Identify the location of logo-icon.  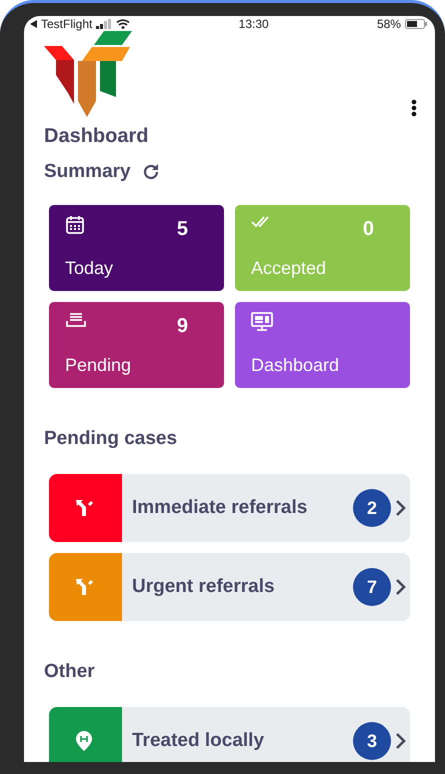
(89, 74).